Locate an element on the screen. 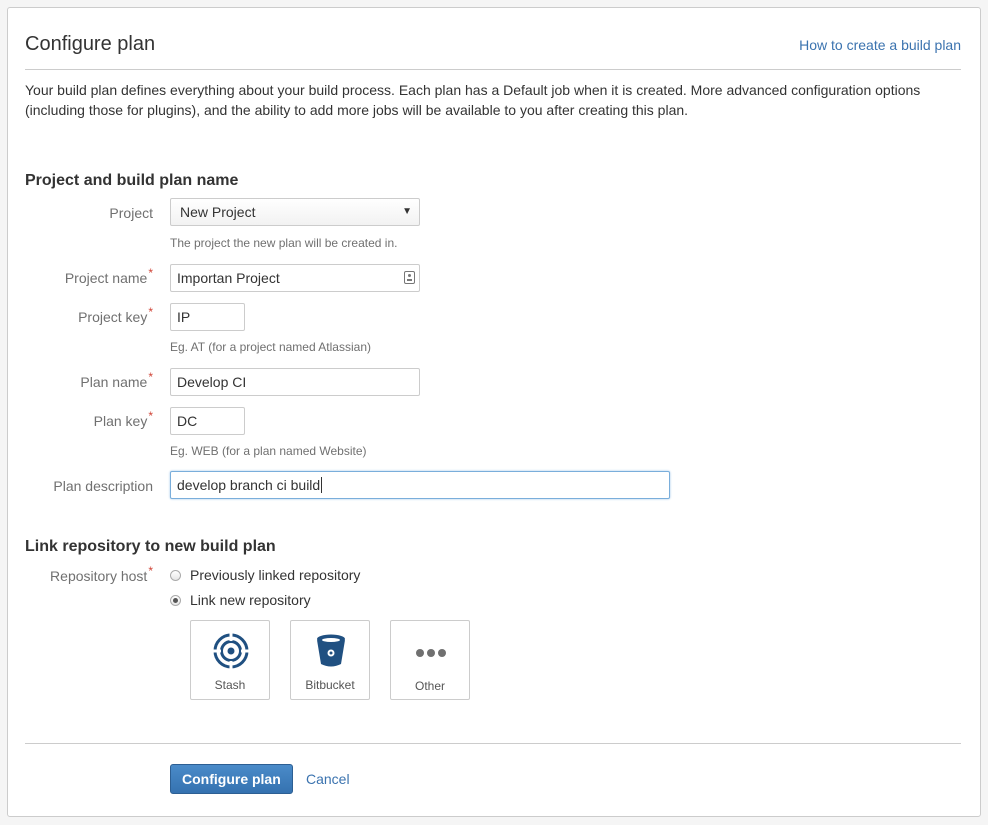  plan-description-value: develop branch ci build is located at coordinates (249, 485).